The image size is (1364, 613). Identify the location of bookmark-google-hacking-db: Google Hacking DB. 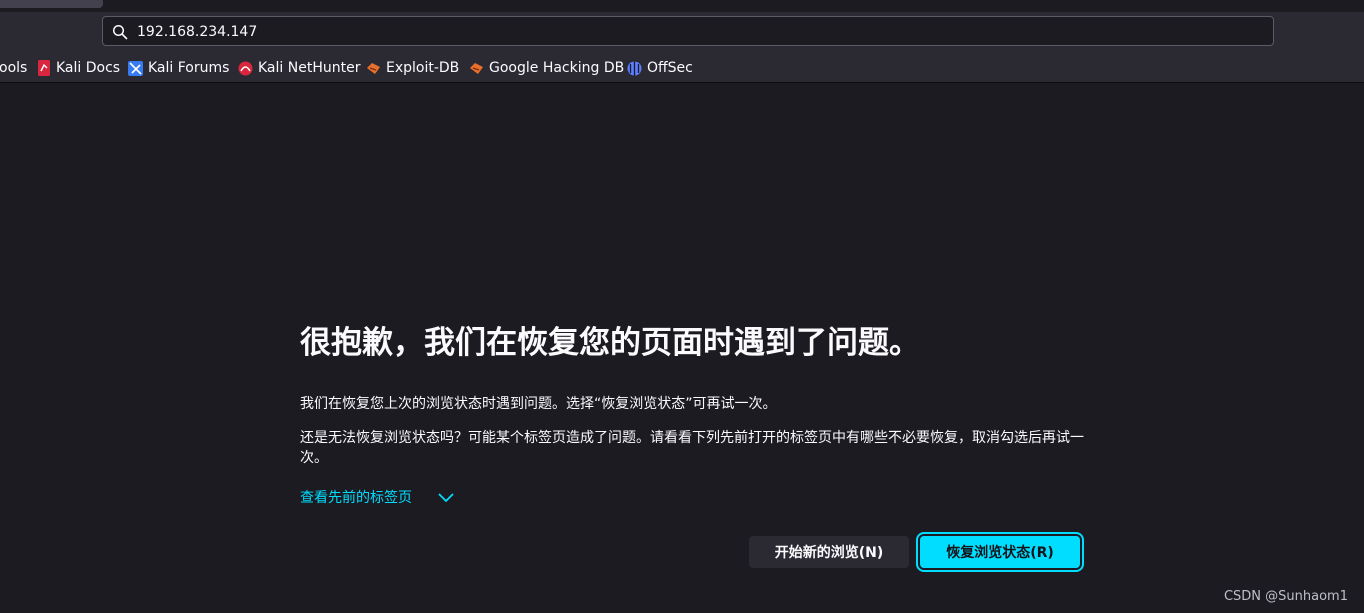
(546, 68).